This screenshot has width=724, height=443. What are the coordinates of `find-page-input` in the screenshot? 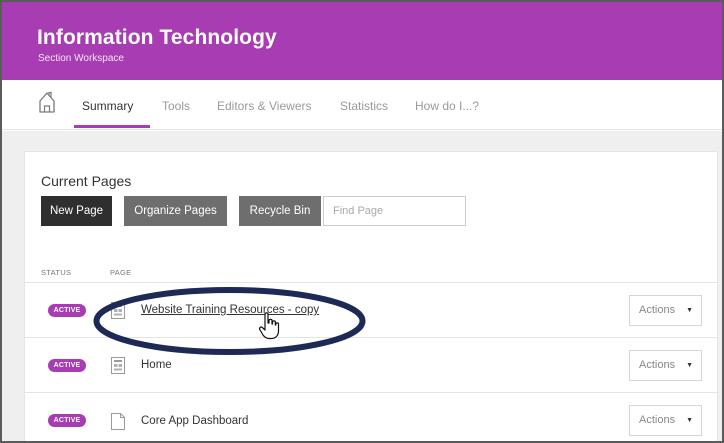 It's located at (394, 211).